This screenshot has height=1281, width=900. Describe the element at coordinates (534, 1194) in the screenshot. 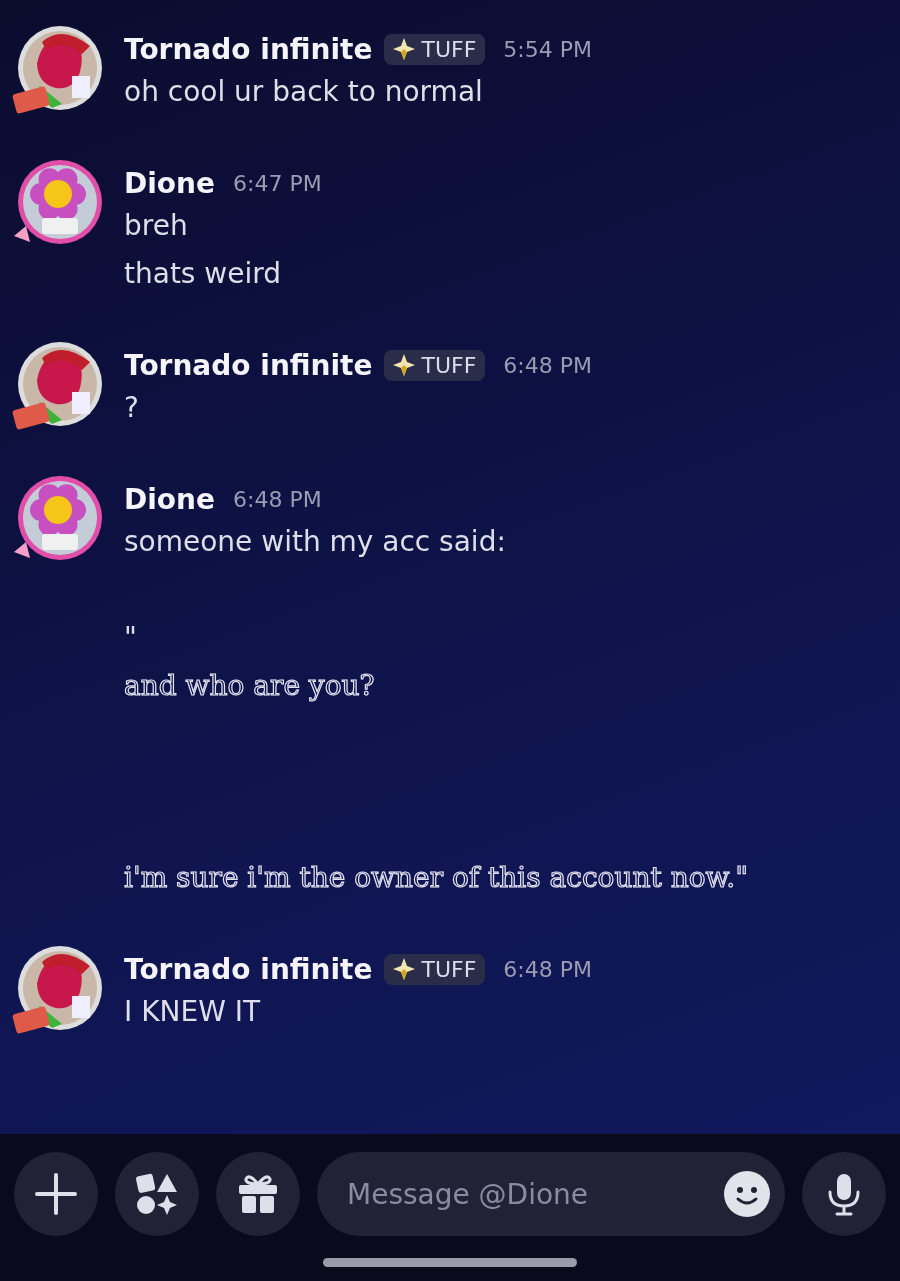

I see `message-field: Message @Dione` at that location.